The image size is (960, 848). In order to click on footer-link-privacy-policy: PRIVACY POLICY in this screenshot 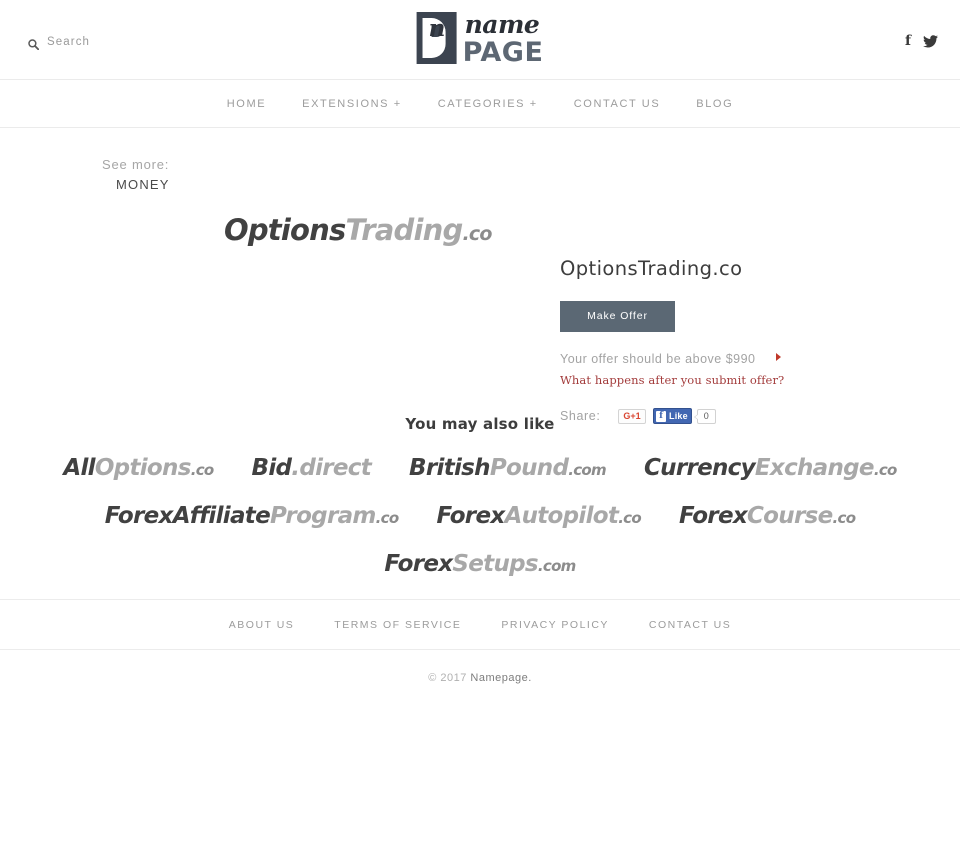, I will do `click(555, 625)`.